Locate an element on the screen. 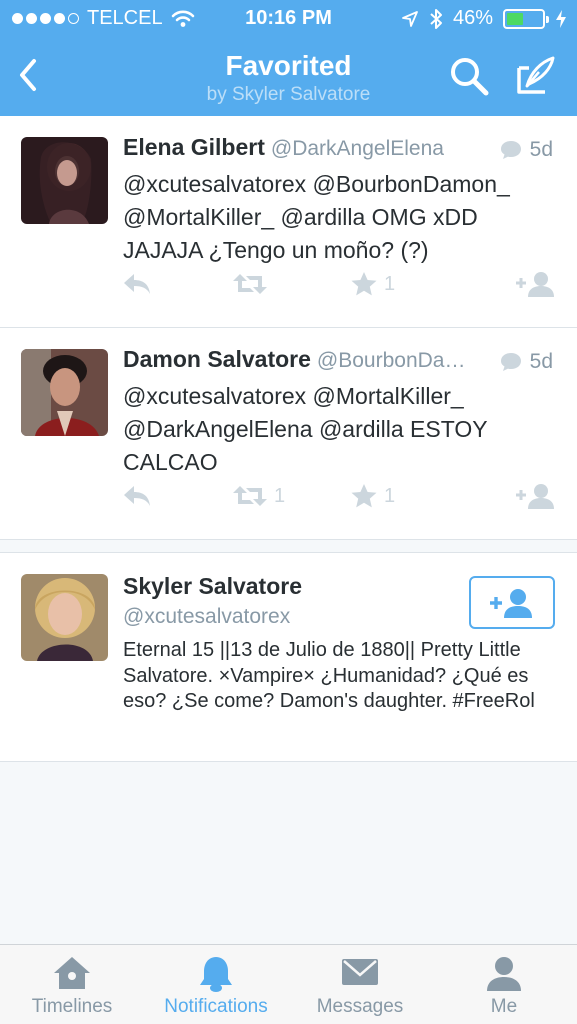 This screenshot has width=577, height=1024. tab-messages: Messages is located at coordinates (360, 984).